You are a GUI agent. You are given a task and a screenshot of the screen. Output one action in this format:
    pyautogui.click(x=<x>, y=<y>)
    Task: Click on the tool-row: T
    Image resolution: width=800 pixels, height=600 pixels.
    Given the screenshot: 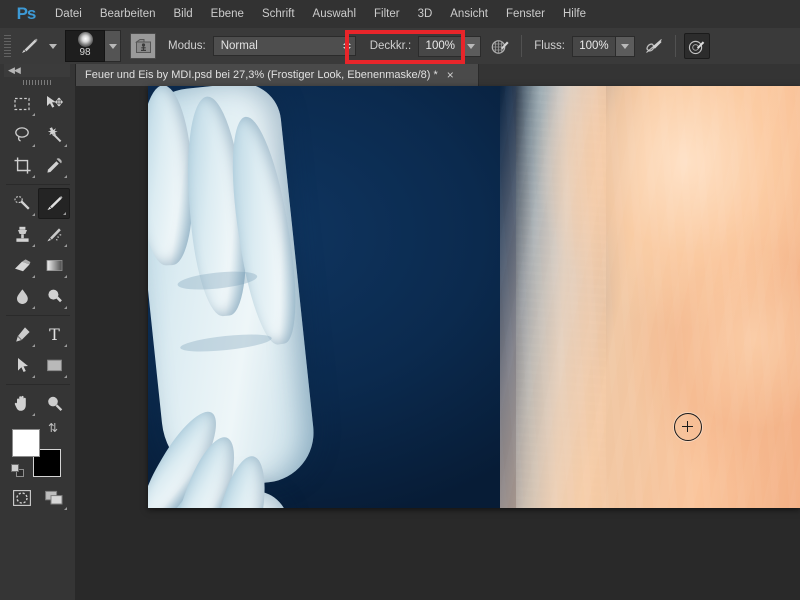 What is the action you would take?
    pyautogui.click(x=38, y=334)
    